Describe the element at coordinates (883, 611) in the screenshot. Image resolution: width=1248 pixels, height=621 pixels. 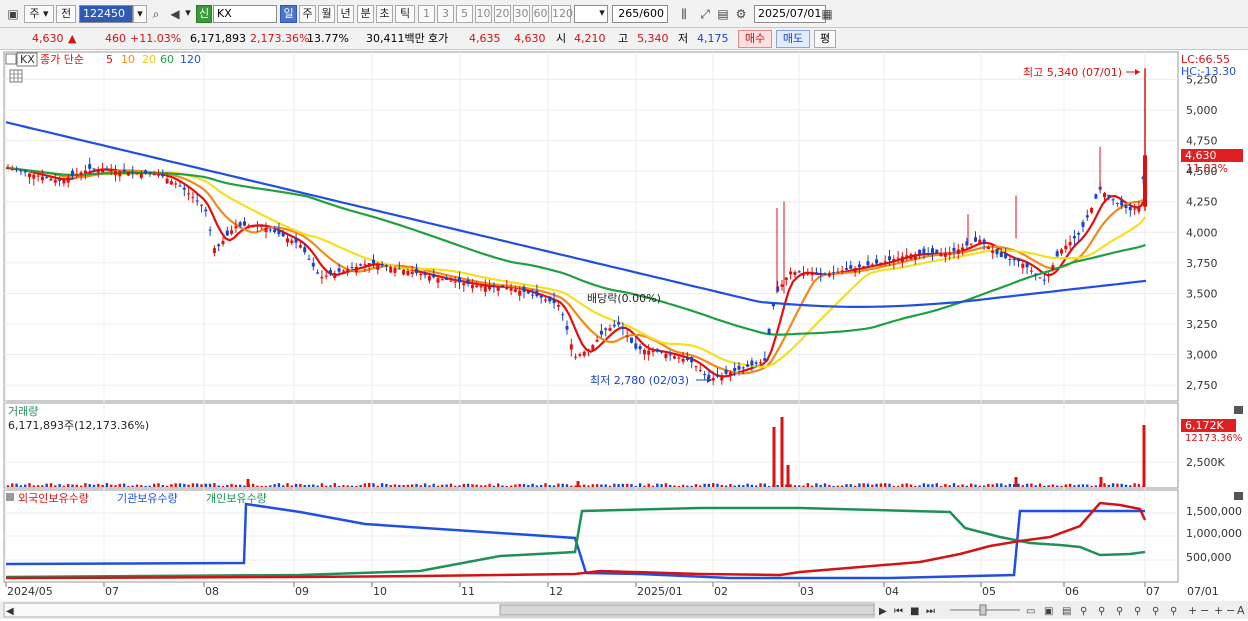
I see `scroll-right-icon: ▶` at that location.